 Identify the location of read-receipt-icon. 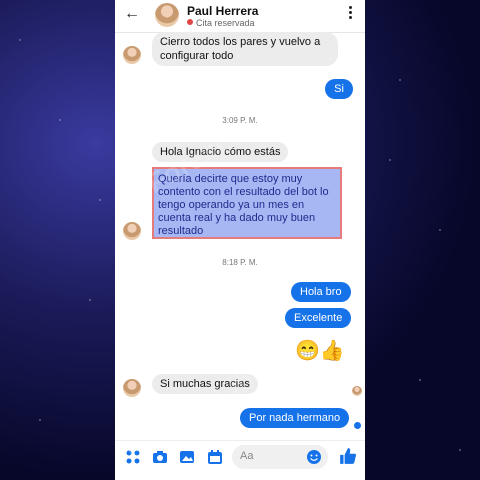
(357, 425).